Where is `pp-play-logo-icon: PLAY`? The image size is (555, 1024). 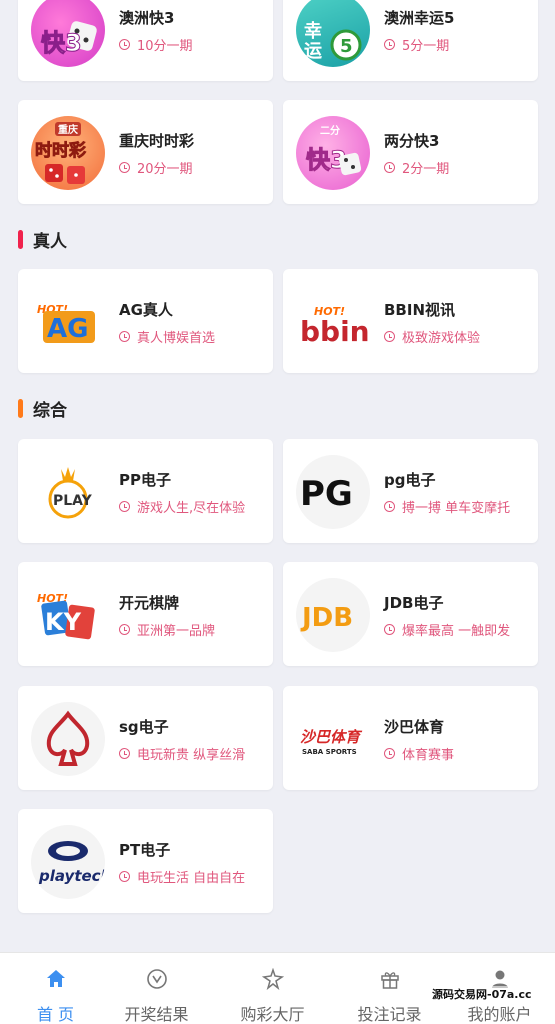 pp-play-logo-icon: PLAY is located at coordinates (68, 492).